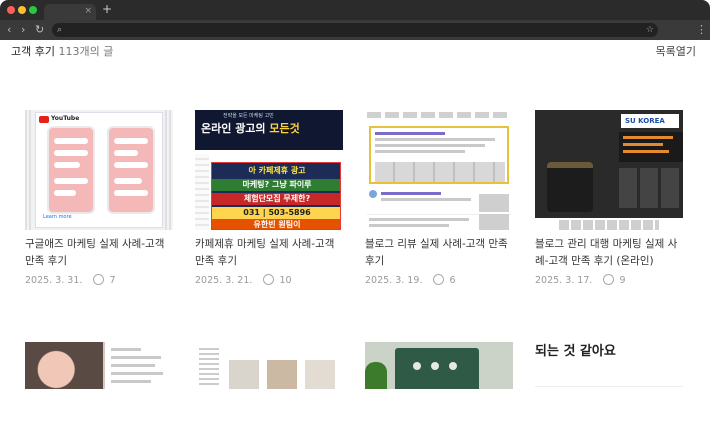  Describe the element at coordinates (57, 217) in the screenshot. I see `learn-more-link: Learn more` at that location.